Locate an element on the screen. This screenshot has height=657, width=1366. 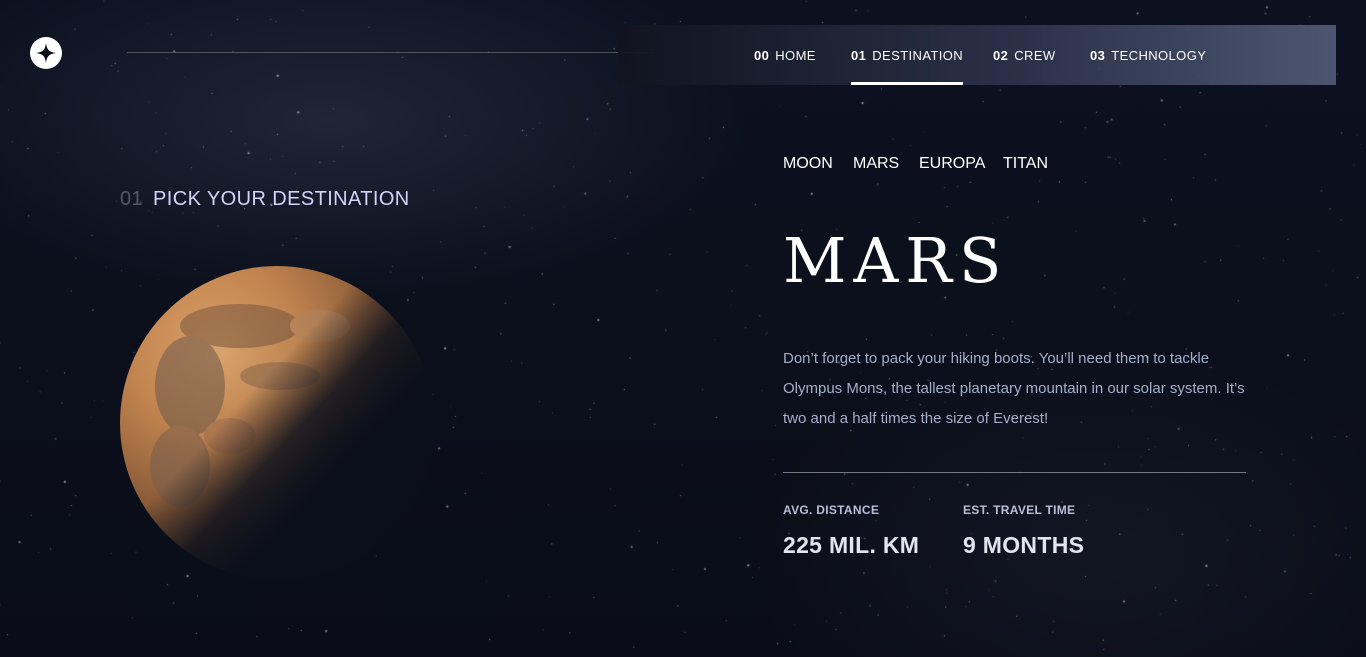
stat-avg-distance: AVG. DISTANCE 225 MIL. KM is located at coordinates (851, 531).